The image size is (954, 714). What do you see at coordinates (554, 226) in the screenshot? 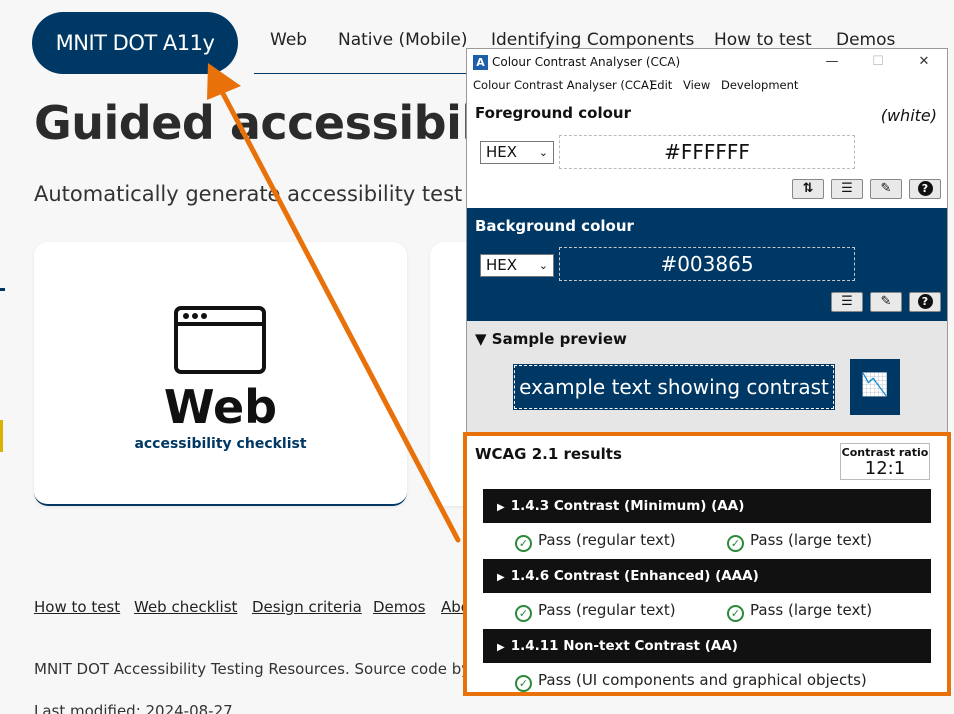
I see `background-heading: Background colour` at bounding box center [554, 226].